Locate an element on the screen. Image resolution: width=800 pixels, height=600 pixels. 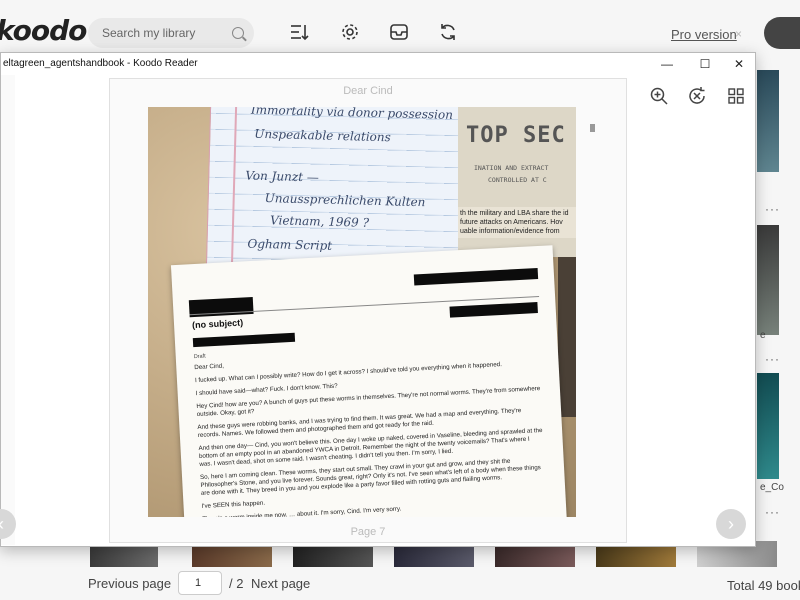
pro-version-link: Pro version is located at coordinates (704, 34).